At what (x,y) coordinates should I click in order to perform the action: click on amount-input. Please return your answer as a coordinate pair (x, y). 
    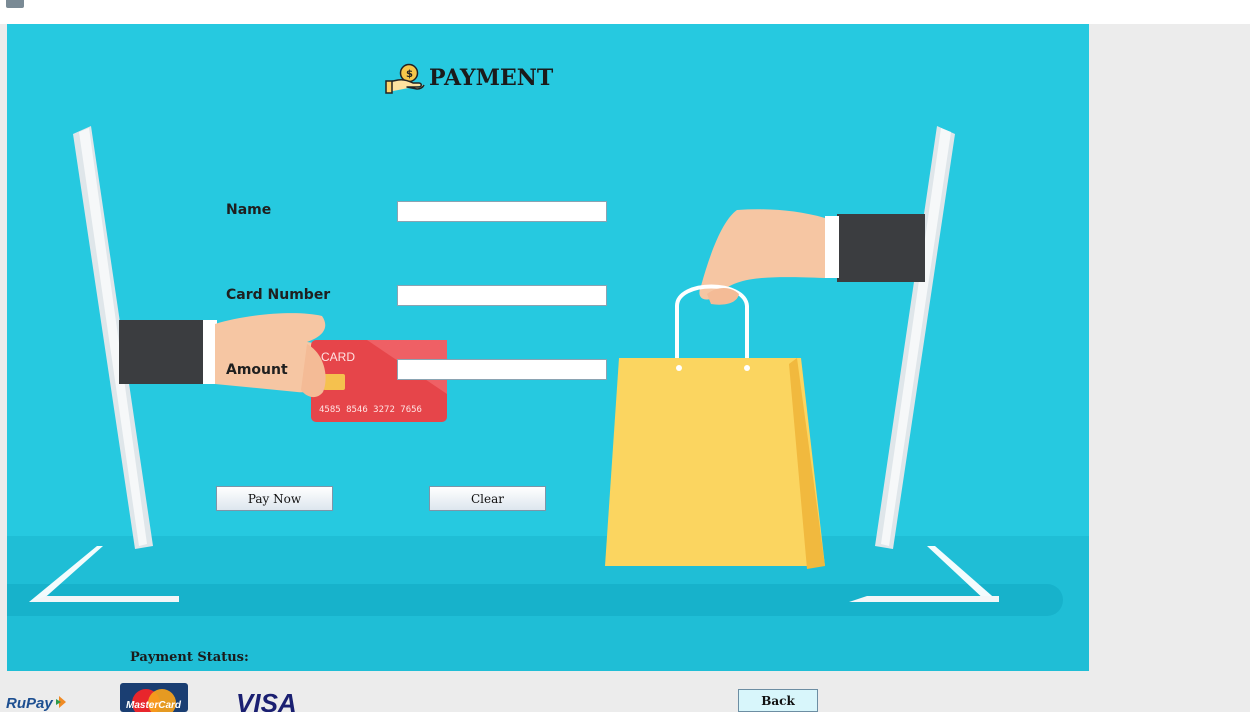
    Looking at the image, I should click on (502, 369).